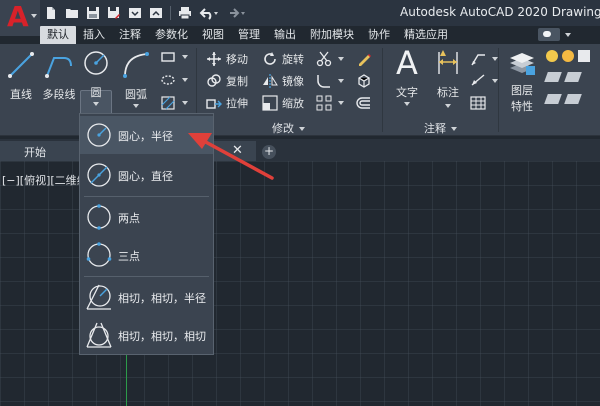  I want to click on hatch-pattern-button, so click(174, 103).